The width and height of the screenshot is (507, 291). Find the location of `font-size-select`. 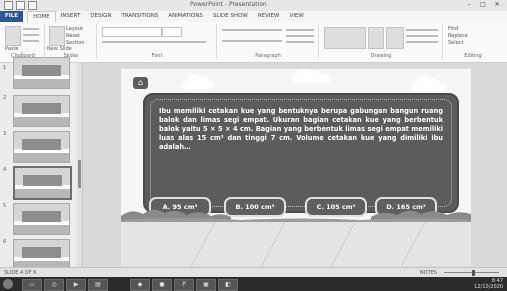

font-size-select is located at coordinates (172, 32).